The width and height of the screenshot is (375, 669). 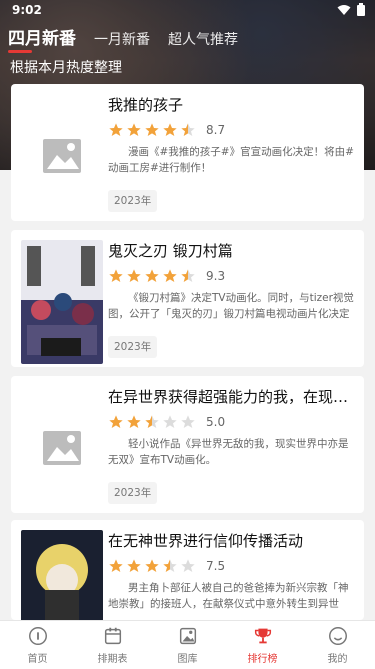 What do you see at coordinates (262, 645) in the screenshot?
I see `nav-ranking: 排行榜` at bounding box center [262, 645].